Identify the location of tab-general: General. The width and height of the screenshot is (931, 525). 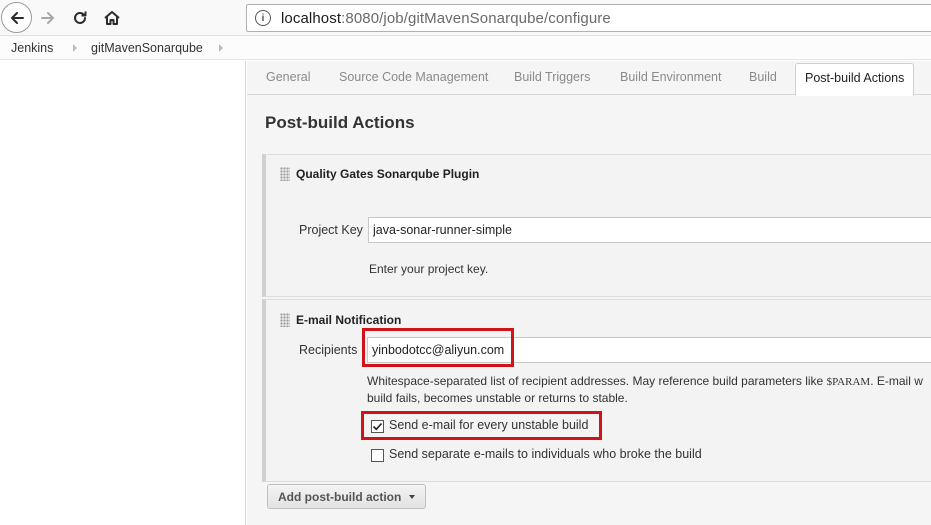
(288, 77).